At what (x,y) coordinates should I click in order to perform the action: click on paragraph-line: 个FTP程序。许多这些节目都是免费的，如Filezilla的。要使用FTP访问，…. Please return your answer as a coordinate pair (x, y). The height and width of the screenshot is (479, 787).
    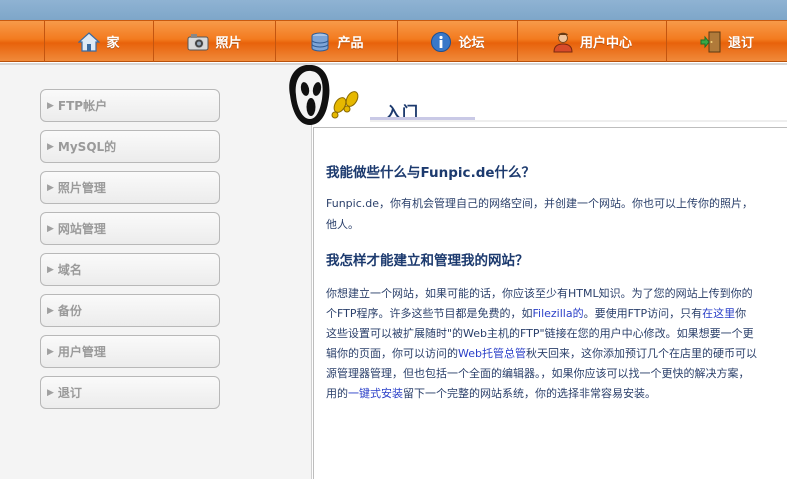
    Looking at the image, I should click on (556, 314).